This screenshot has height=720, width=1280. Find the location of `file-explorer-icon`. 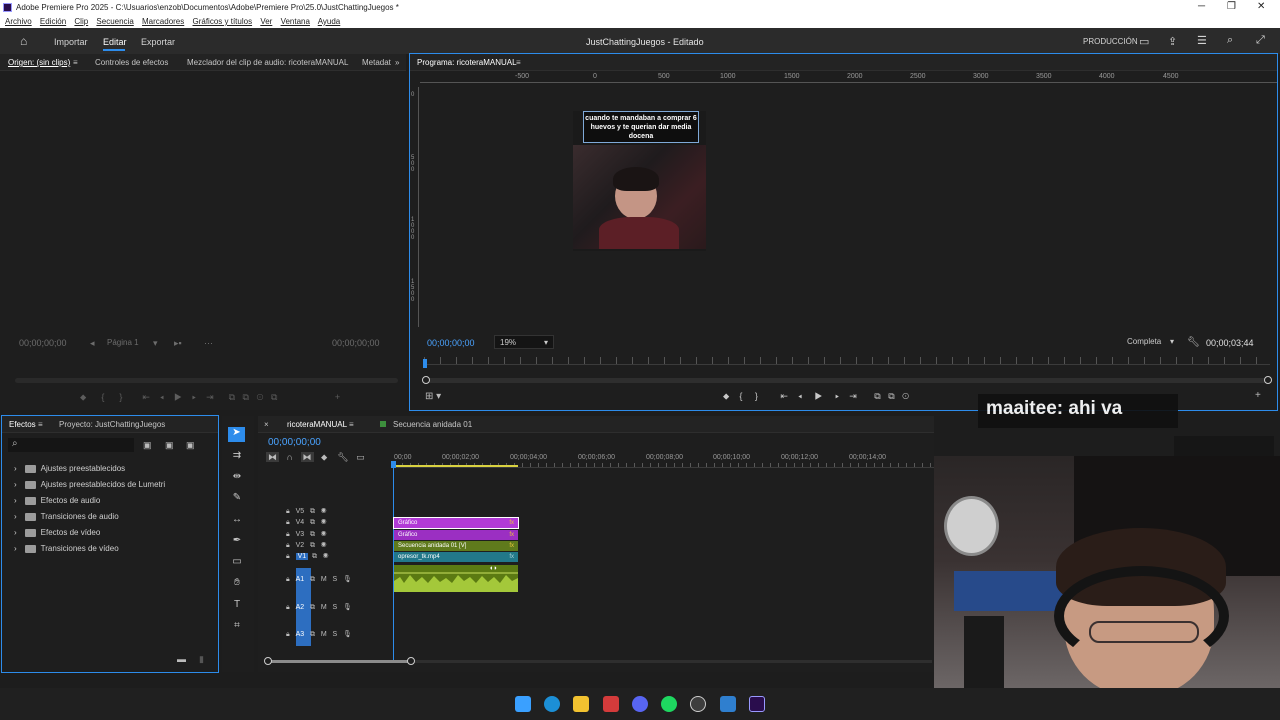

file-explorer-icon is located at coordinates (581, 704).